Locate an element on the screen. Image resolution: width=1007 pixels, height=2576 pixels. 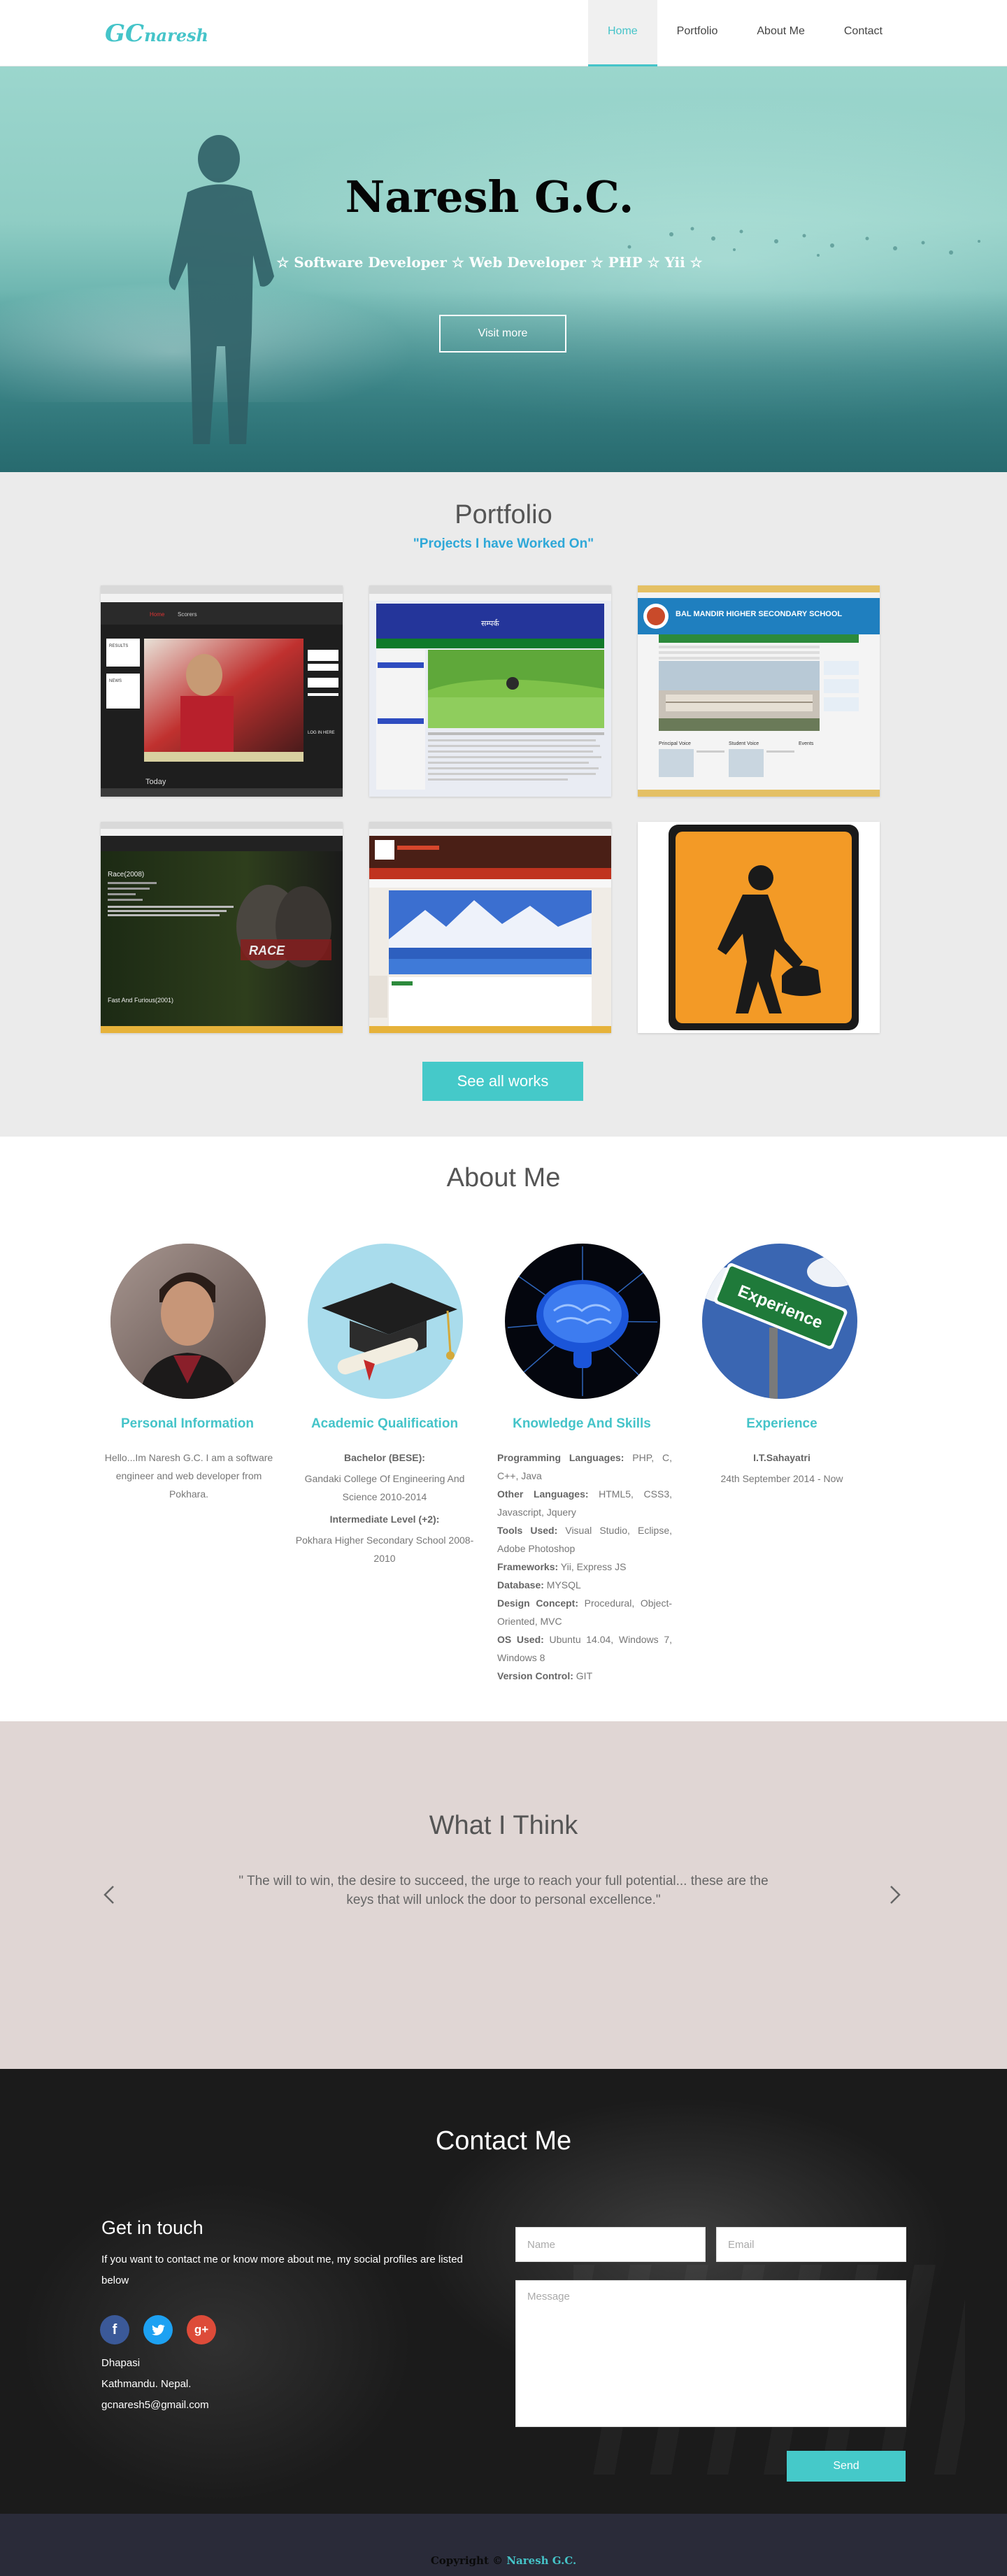
footer: Copyright © Naresh G.C. is located at coordinates (503, 2545).